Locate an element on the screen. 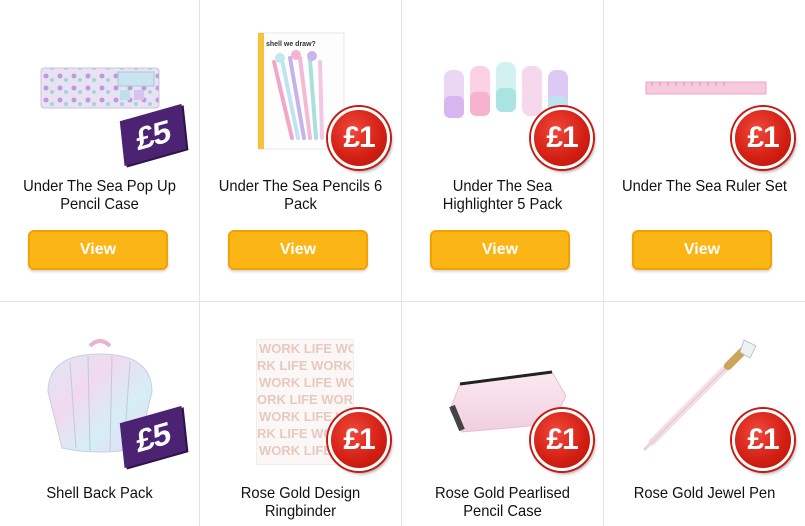 Image resolution: width=805 pixels, height=526 pixels. product-card: £1 Rose Gold Jewel Pen is located at coordinates (704, 414).